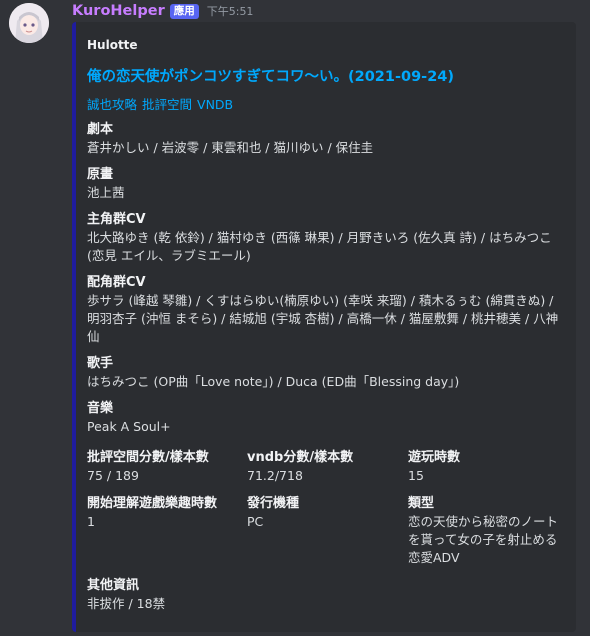 The height and width of the screenshot is (636, 590). What do you see at coordinates (326, 417) in the screenshot?
I see `field-music: 音樂 Peak A Soul+` at bounding box center [326, 417].